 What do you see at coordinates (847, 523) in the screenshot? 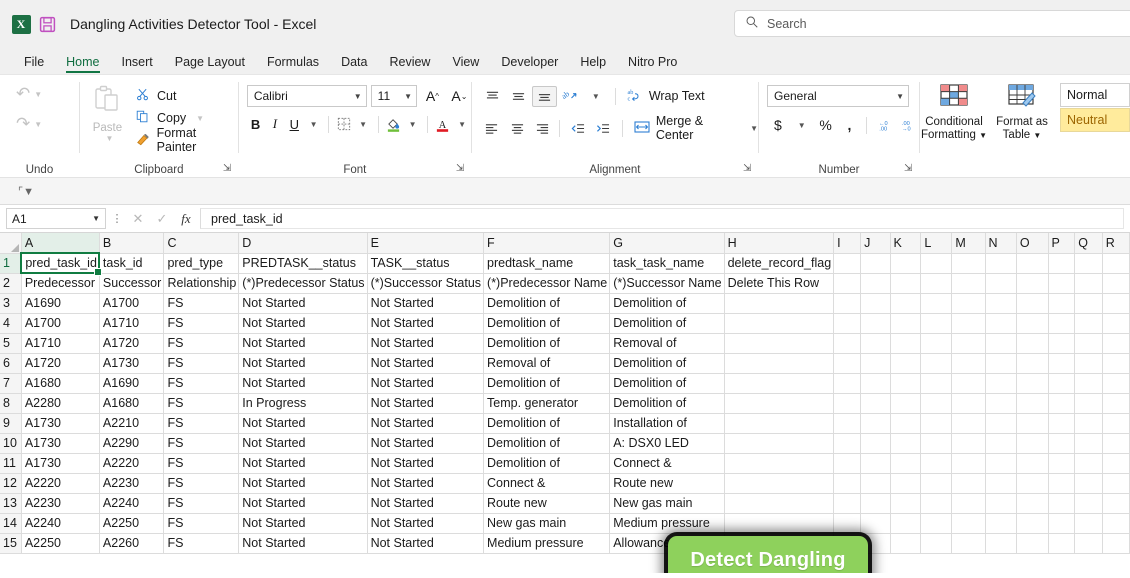
I see `cell-I14` at bounding box center [847, 523].